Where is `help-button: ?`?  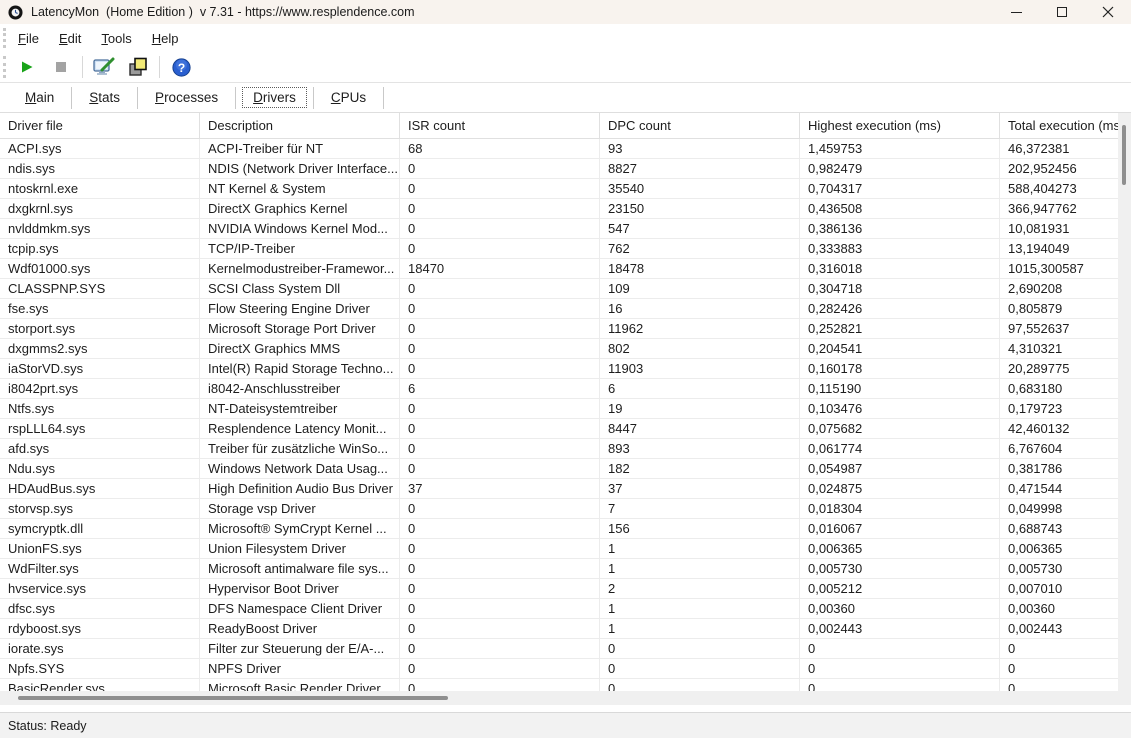 help-button: ? is located at coordinates (181, 67).